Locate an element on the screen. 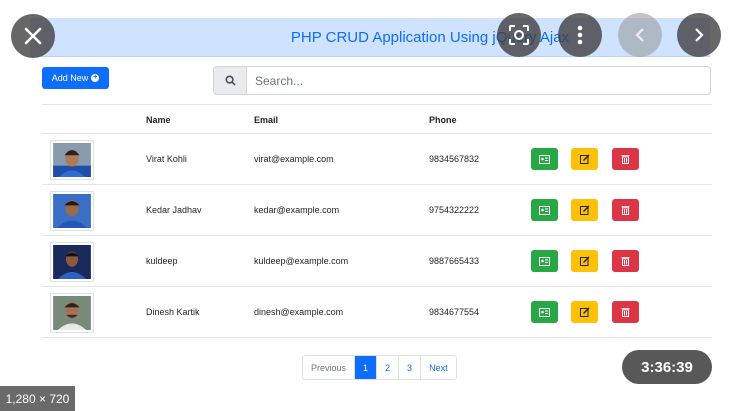  previous-image-button is located at coordinates (640, 35).